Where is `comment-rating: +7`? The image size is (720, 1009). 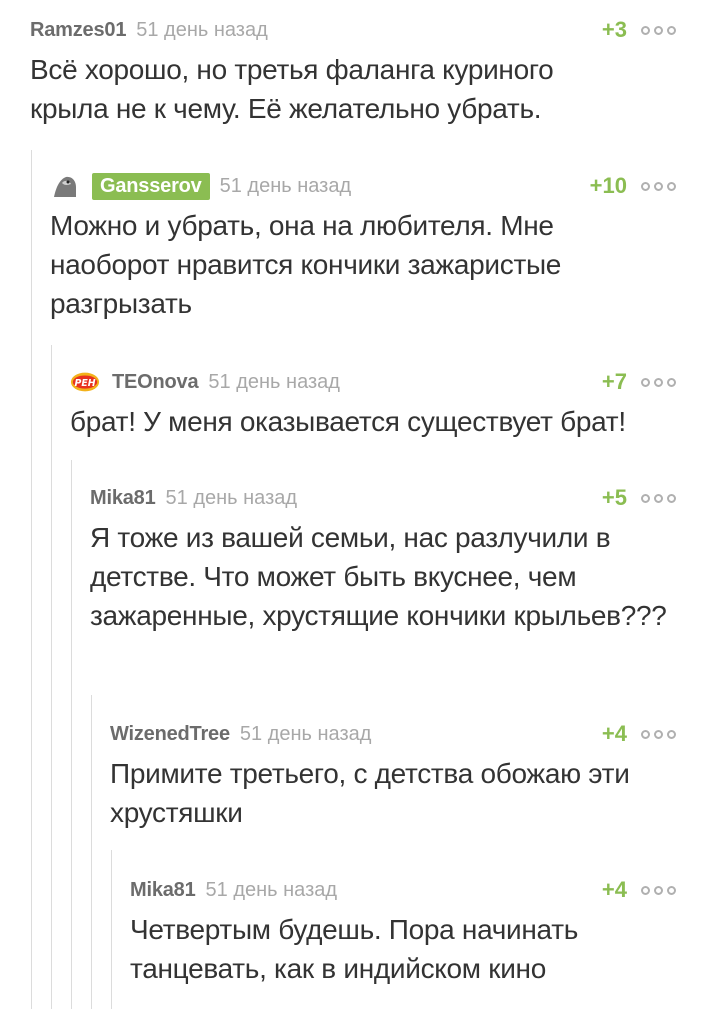
comment-rating: +7 is located at coordinates (614, 381).